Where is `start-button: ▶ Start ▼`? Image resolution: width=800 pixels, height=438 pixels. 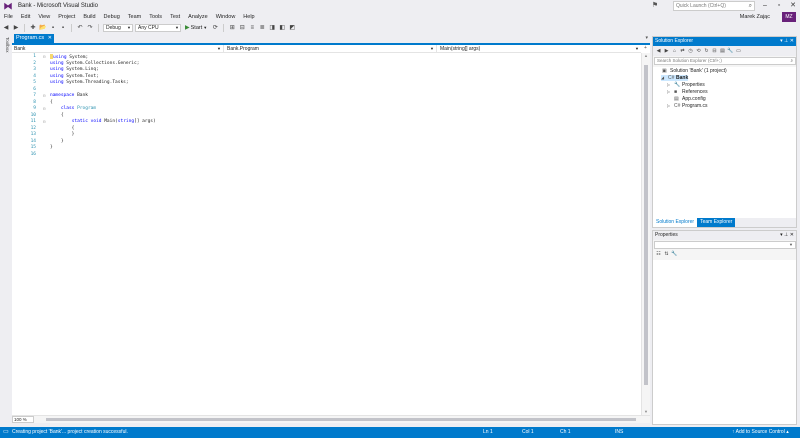 start-button: ▶ Start ▼ is located at coordinates (196, 28).